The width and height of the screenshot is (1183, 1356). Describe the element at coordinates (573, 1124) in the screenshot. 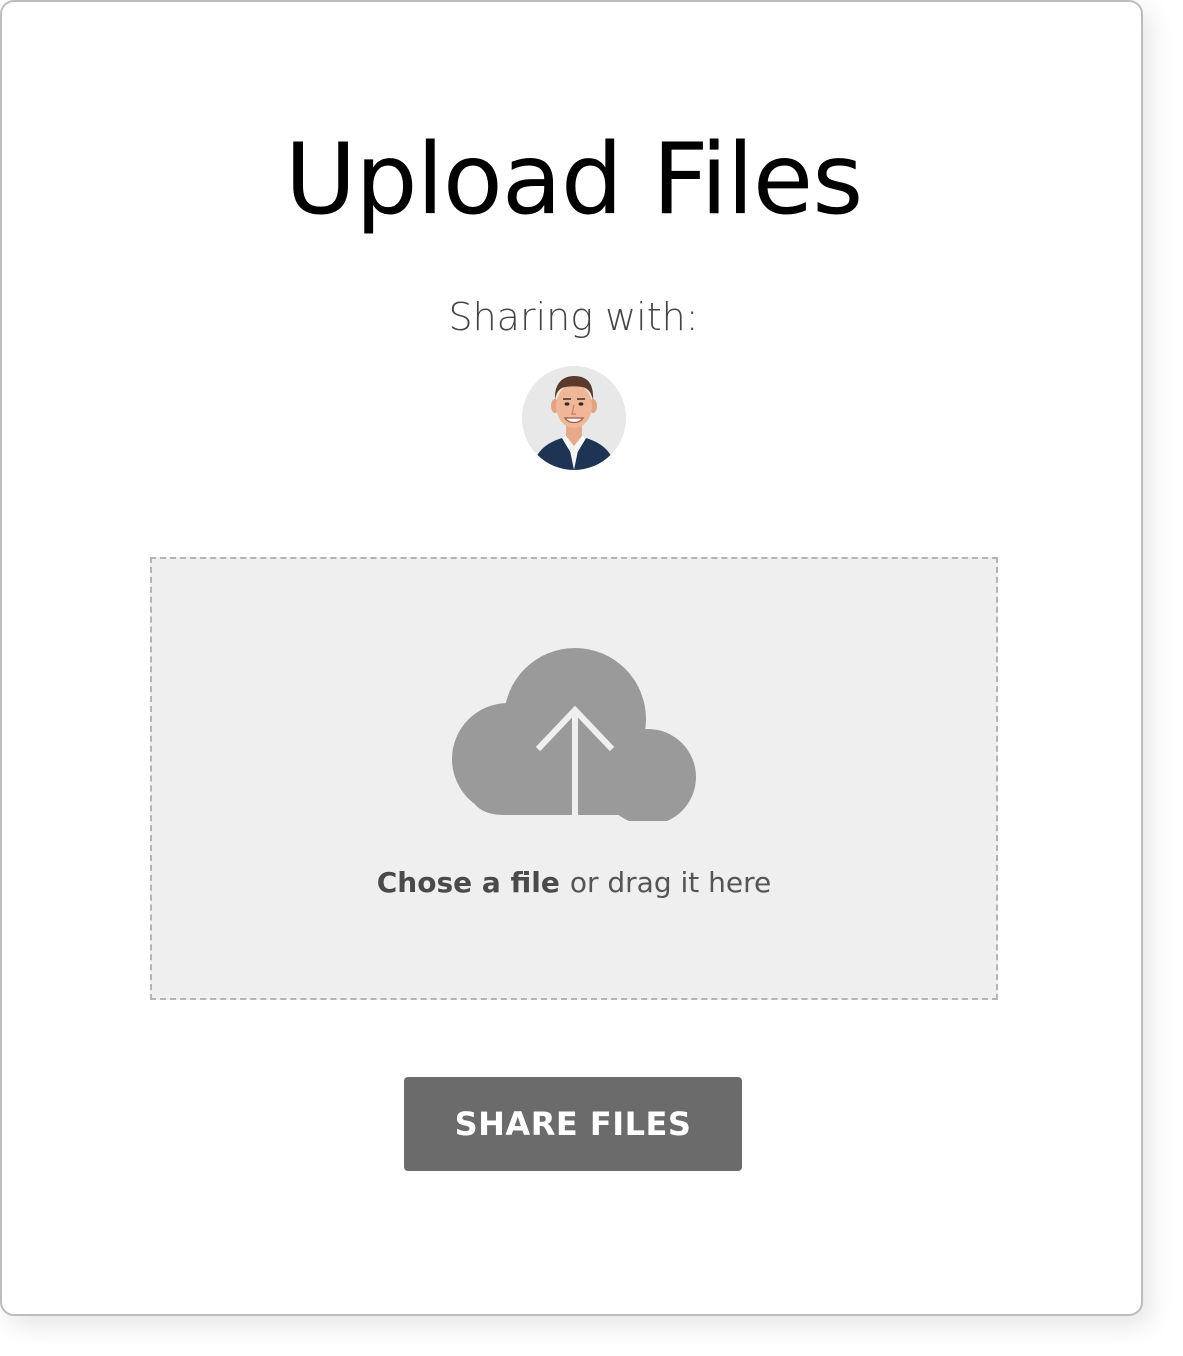

I see `share-files-button: SHARE FILES` at that location.